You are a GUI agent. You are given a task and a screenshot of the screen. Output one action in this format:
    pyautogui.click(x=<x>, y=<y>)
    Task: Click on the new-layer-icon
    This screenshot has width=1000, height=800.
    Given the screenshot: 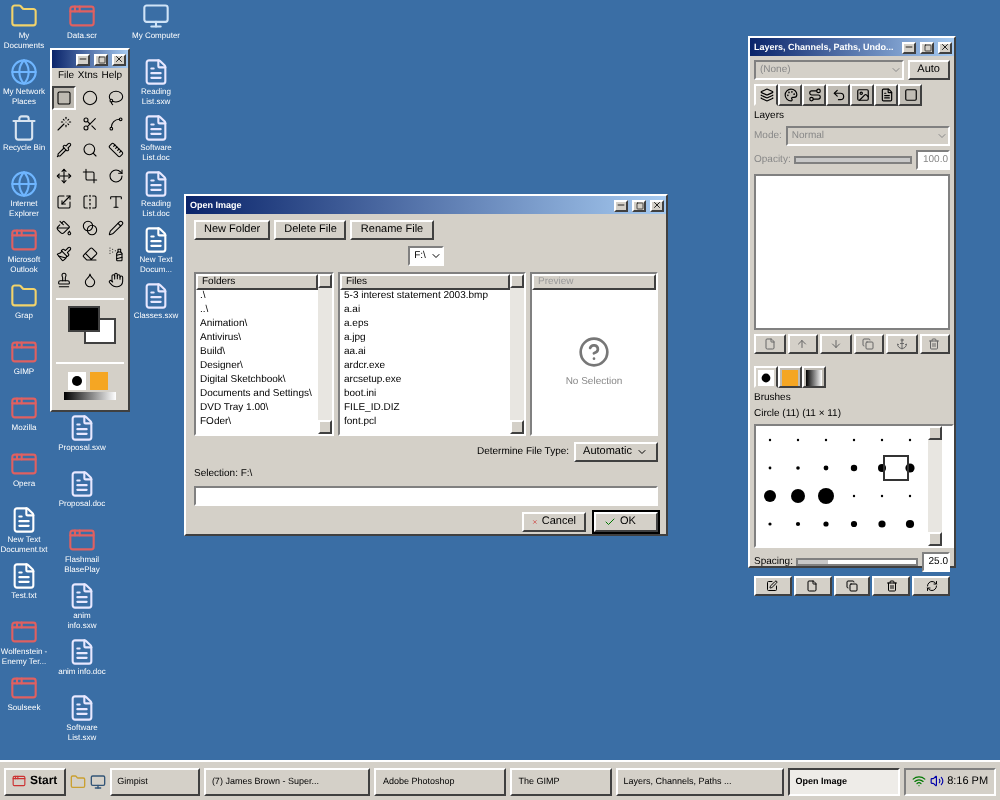 What is the action you would take?
    pyautogui.click(x=769, y=344)
    